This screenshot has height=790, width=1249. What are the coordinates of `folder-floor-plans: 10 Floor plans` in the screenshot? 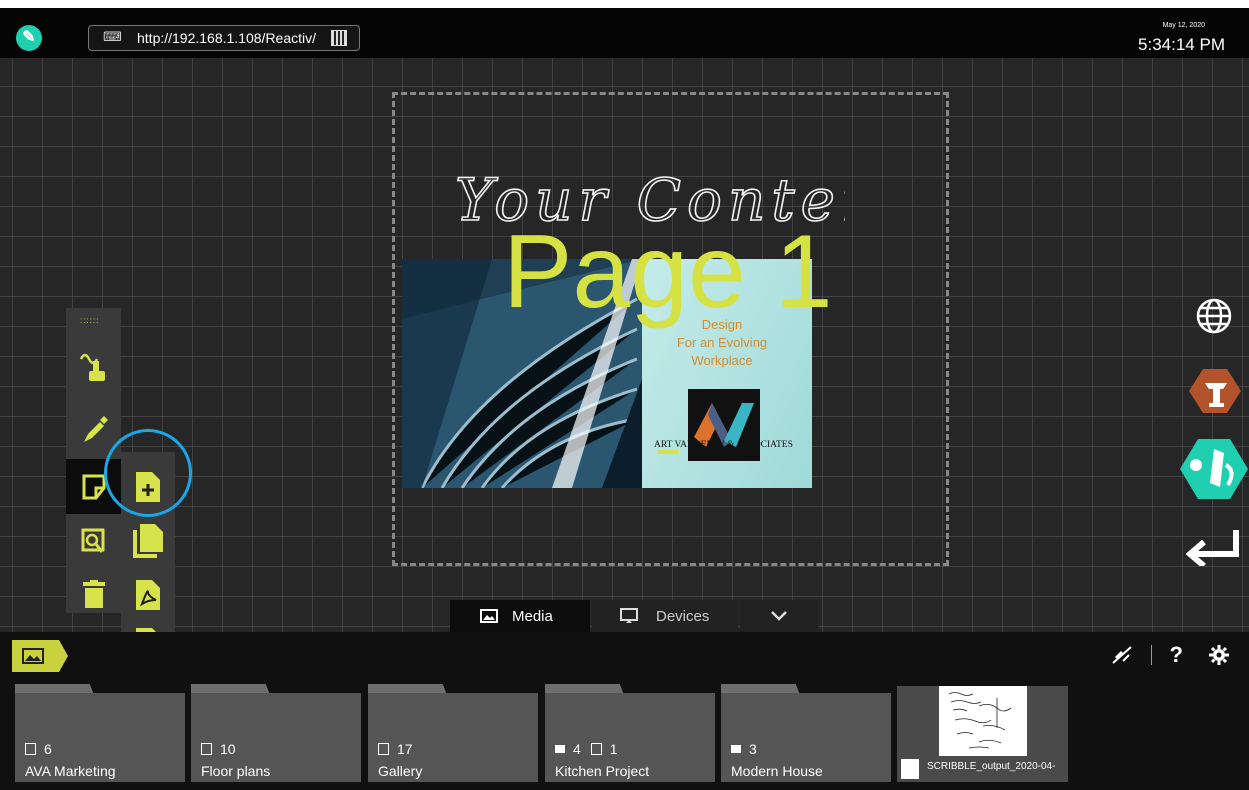 It's located at (276, 733).